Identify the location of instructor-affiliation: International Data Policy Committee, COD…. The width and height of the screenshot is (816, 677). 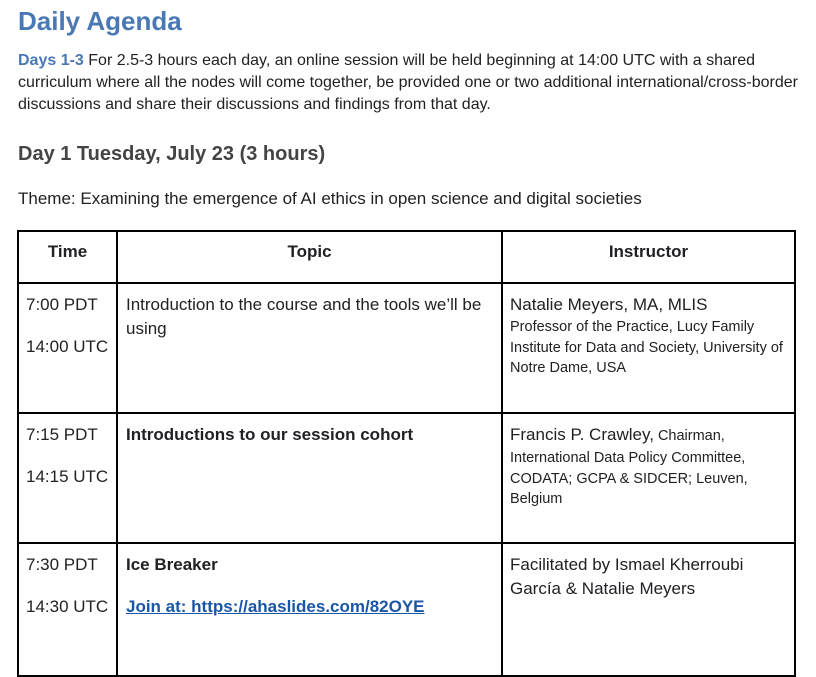
(629, 478).